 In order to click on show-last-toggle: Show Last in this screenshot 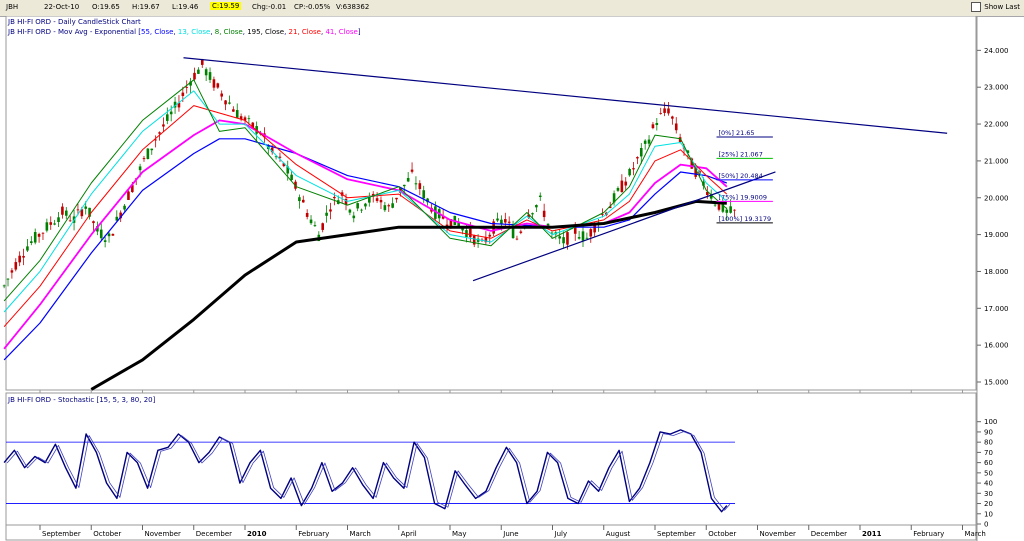, I will do `click(995, 7)`.